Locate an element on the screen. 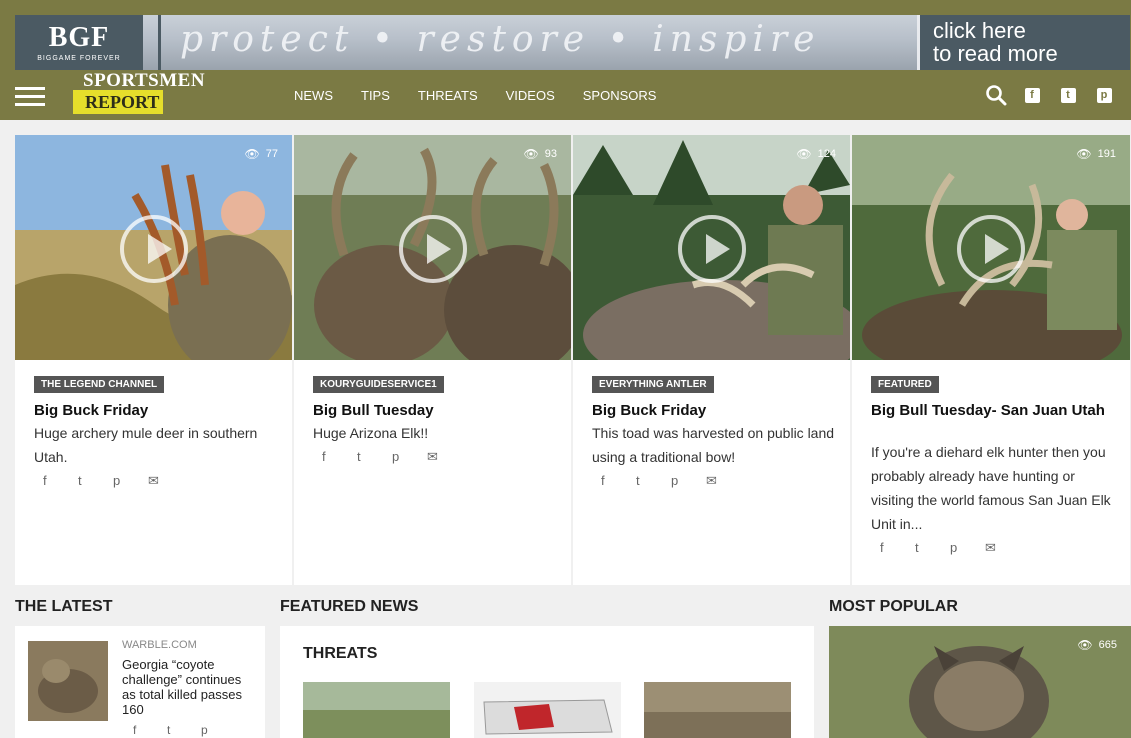 The height and width of the screenshot is (738, 1131). section-heading-featured: FEATURED NEWS is located at coordinates (349, 606).